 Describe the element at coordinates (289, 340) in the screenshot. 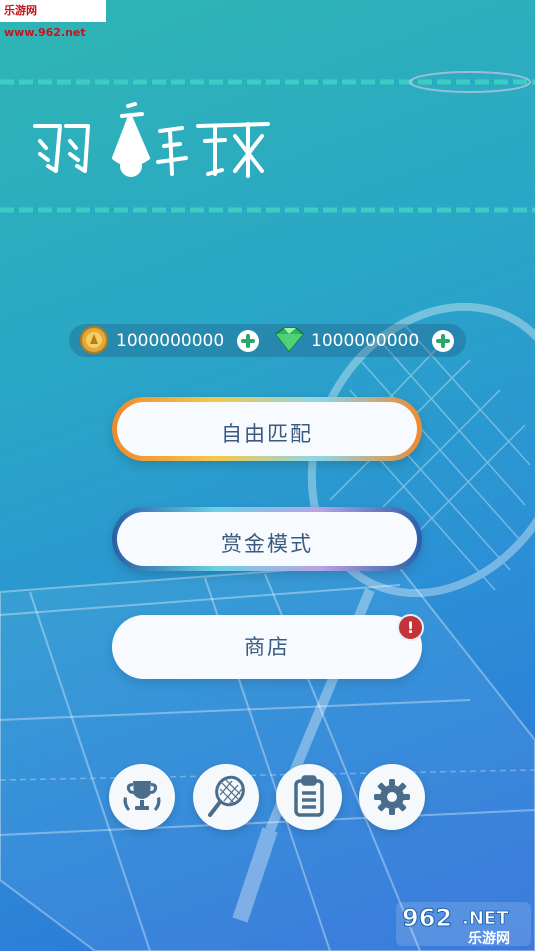

I see `green-gem-icon` at that location.